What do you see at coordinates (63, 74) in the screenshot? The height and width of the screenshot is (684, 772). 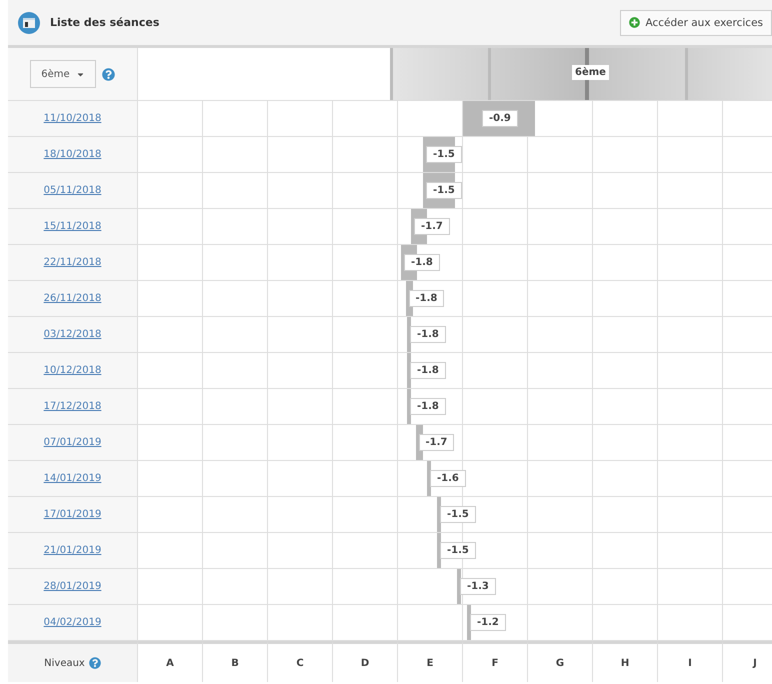 I see `level-dropdown: 6ème` at bounding box center [63, 74].